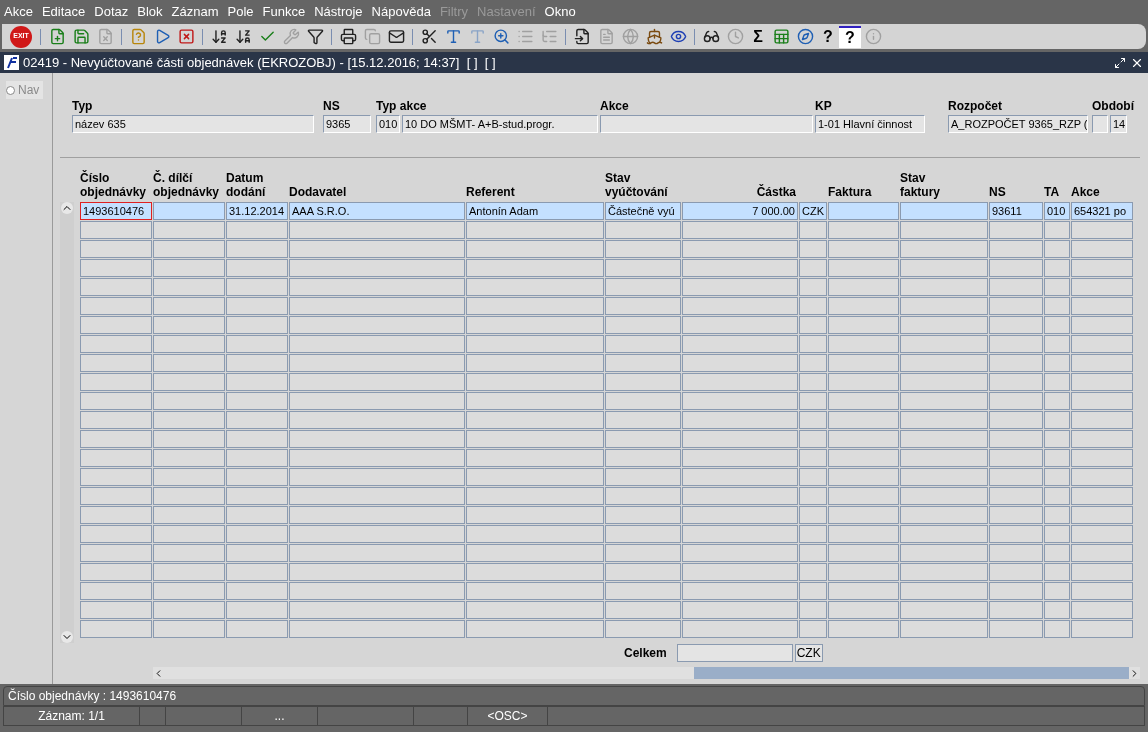  I want to click on table-cell: 7 000.00, so click(740, 211).